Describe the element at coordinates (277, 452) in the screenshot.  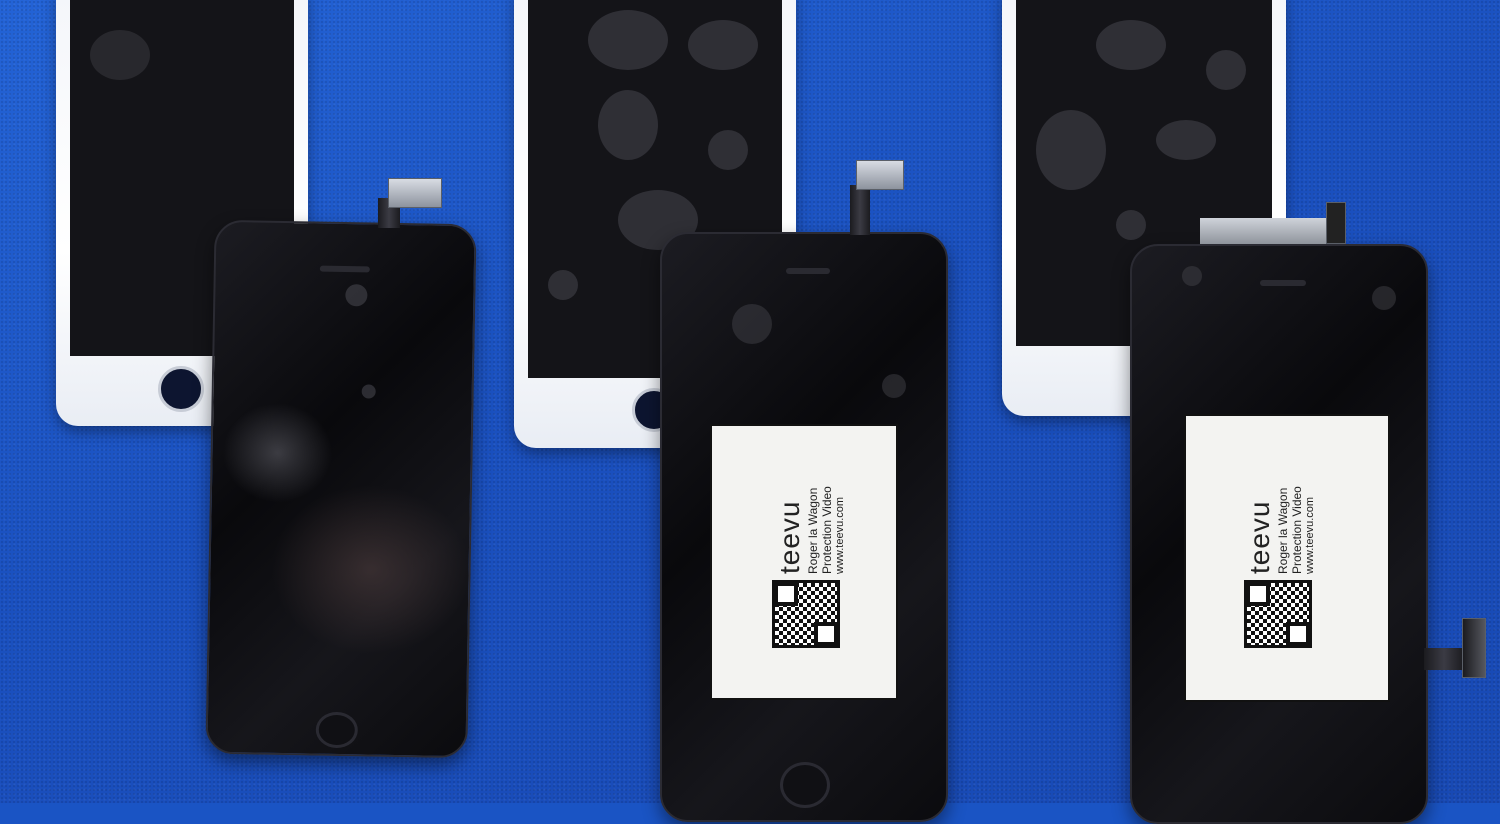
I see `camera-reflection` at that location.